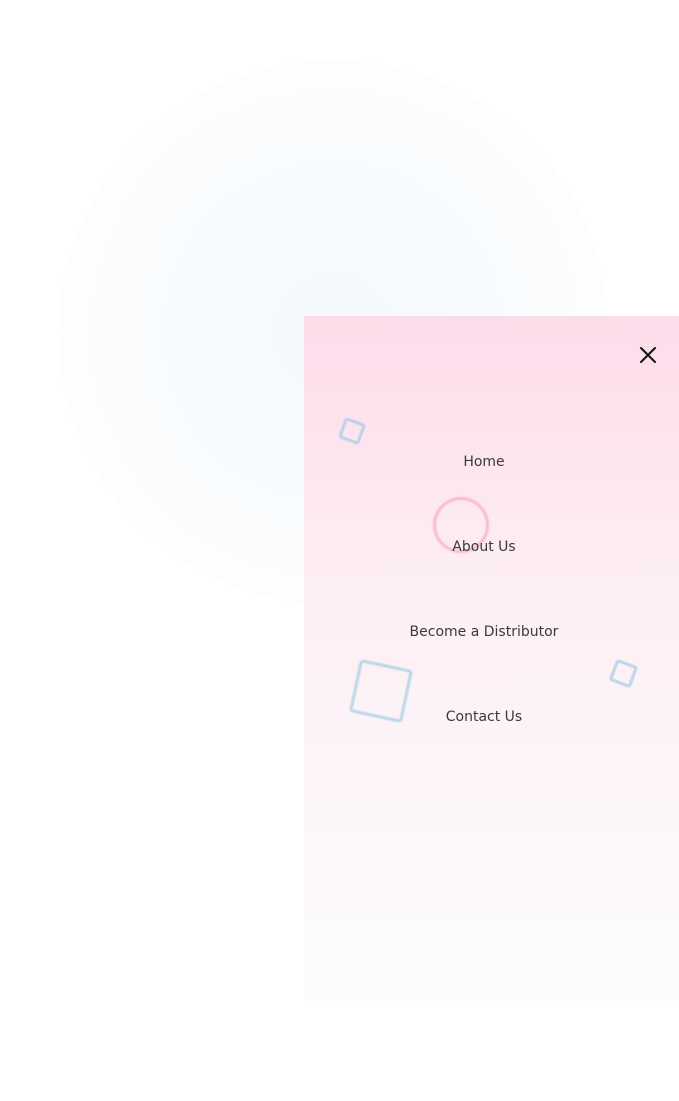  I want to click on nav-item-about-us: About Us, so click(484, 573).